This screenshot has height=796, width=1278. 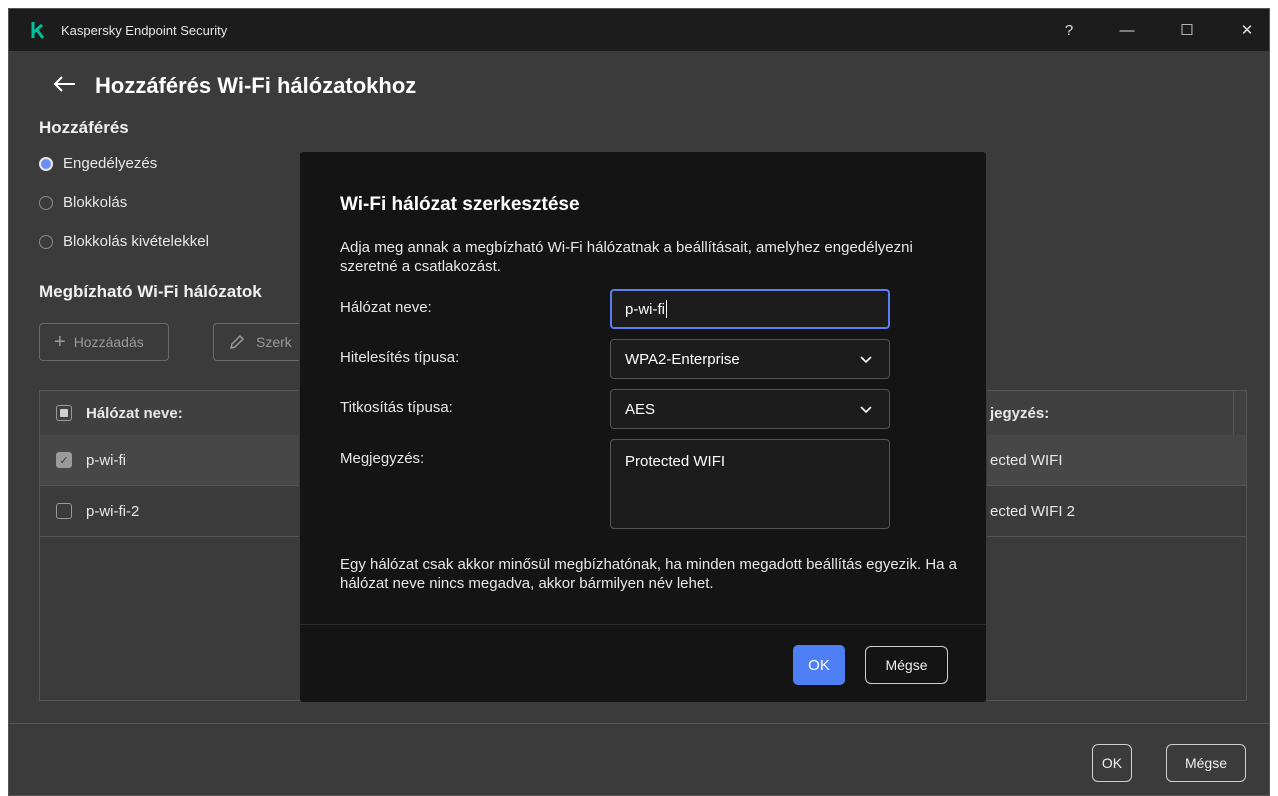 What do you see at coordinates (46, 241) in the screenshot?
I see `radio-block-exceptions-indicator` at bounding box center [46, 241].